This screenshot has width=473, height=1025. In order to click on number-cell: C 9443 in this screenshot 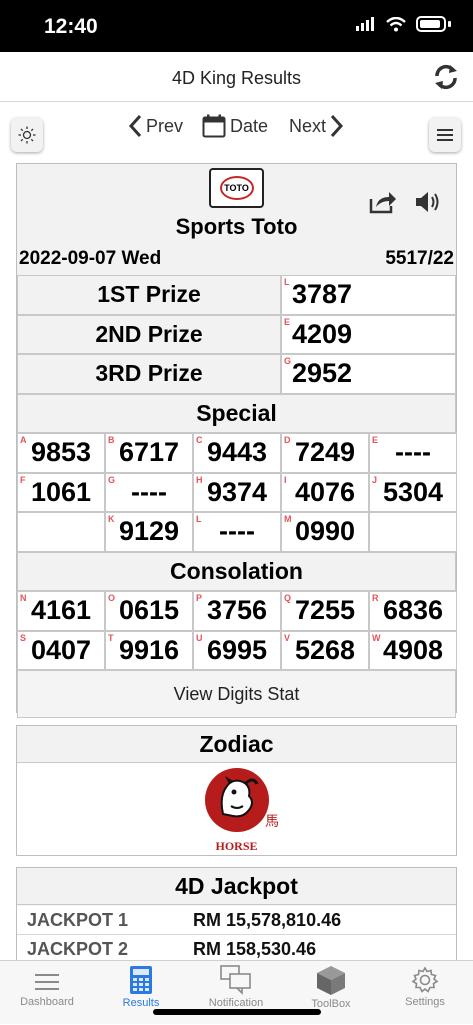, I will do `click(237, 453)`.